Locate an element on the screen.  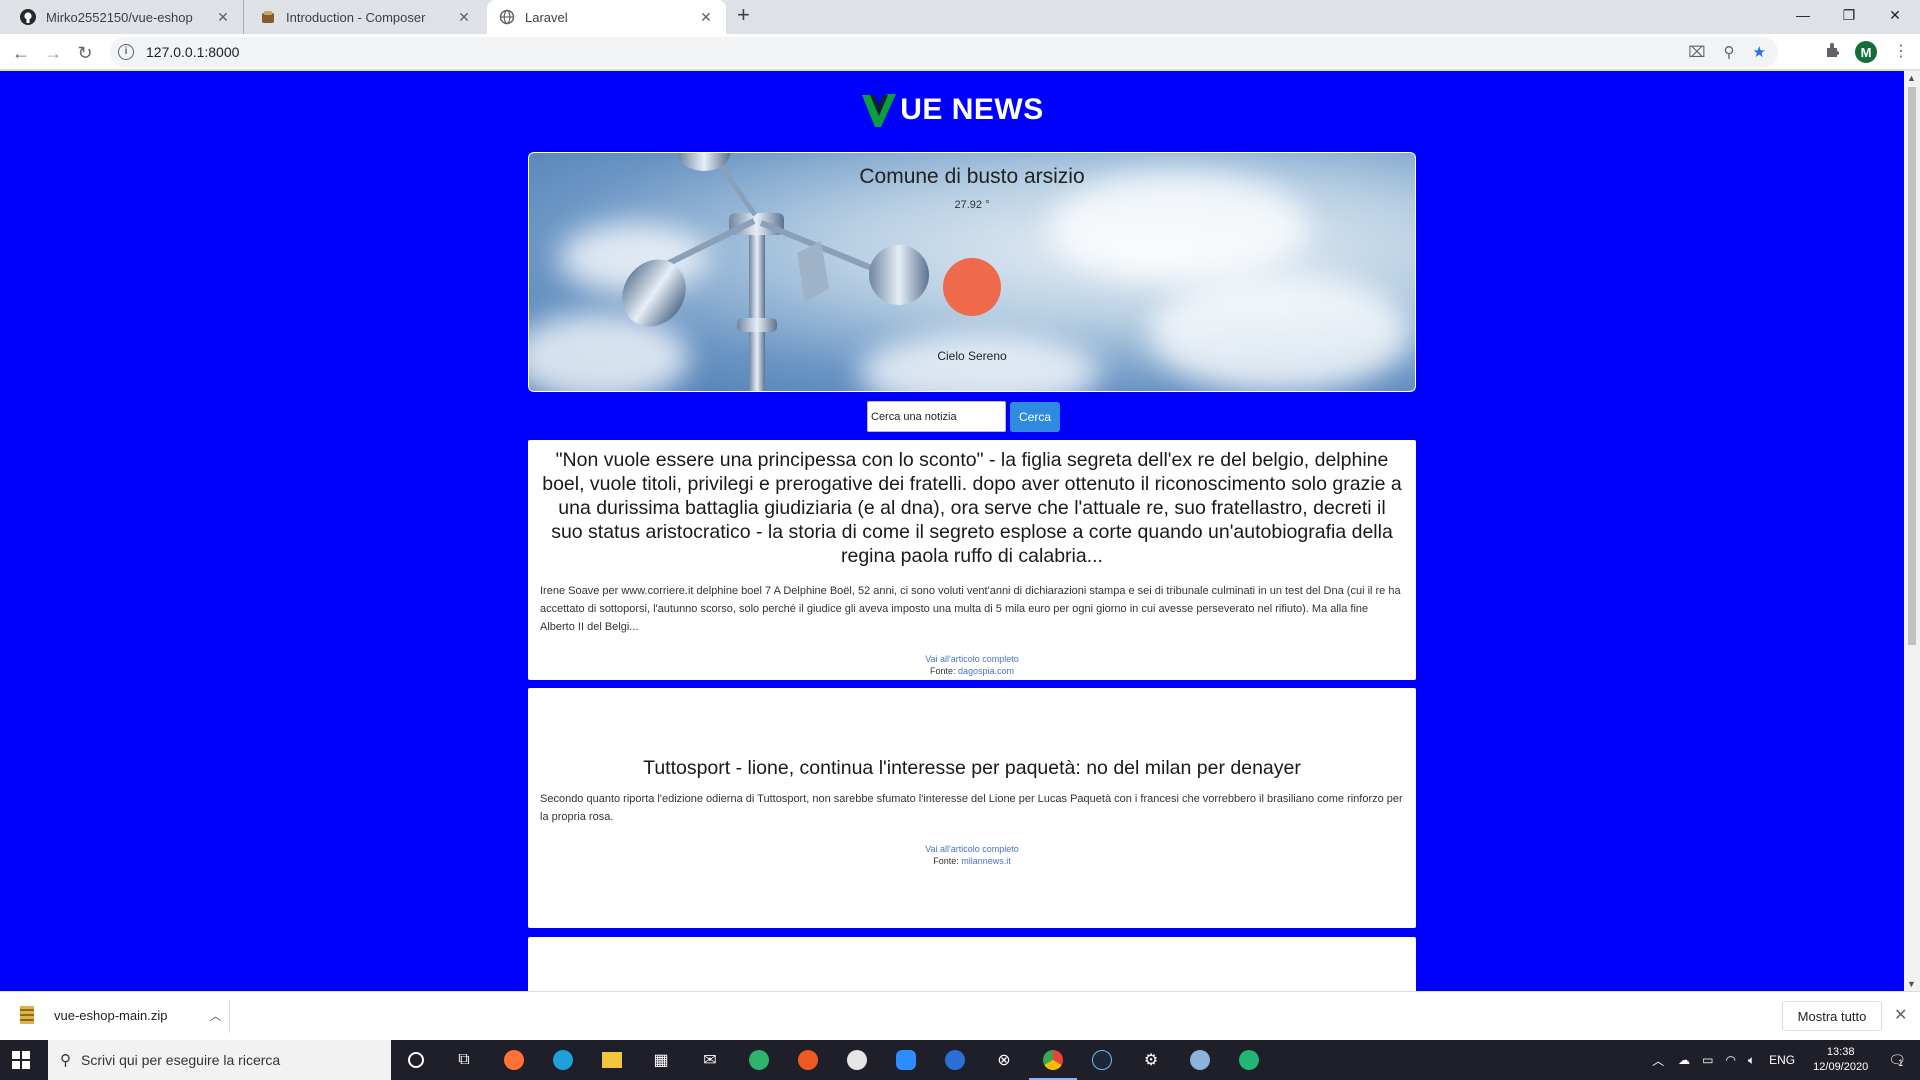
search-button: Cerca is located at coordinates (1035, 417).